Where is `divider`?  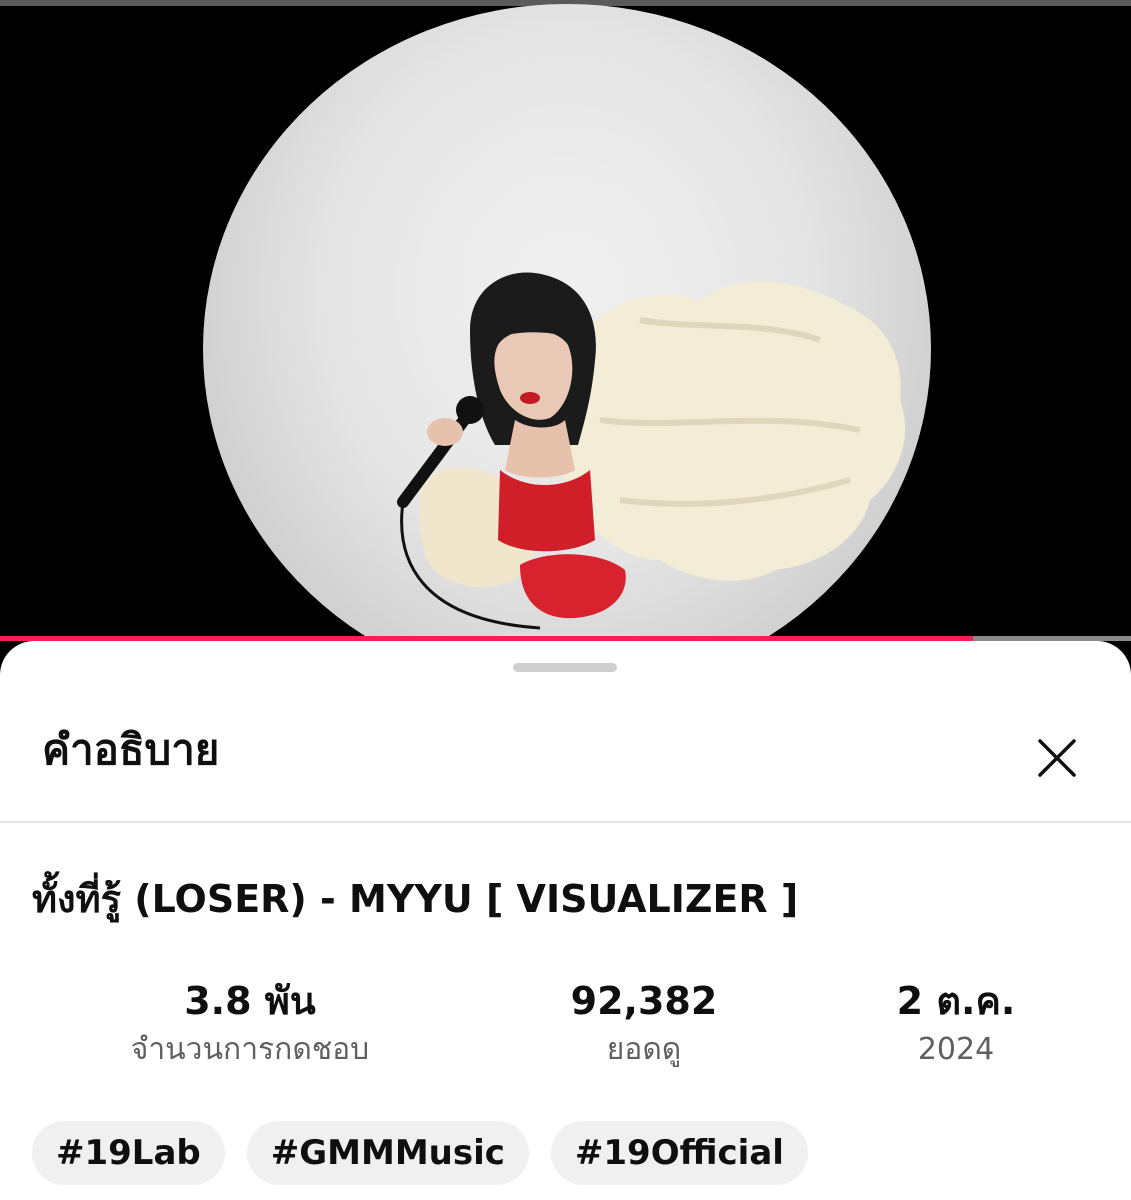
divider is located at coordinates (565, 822).